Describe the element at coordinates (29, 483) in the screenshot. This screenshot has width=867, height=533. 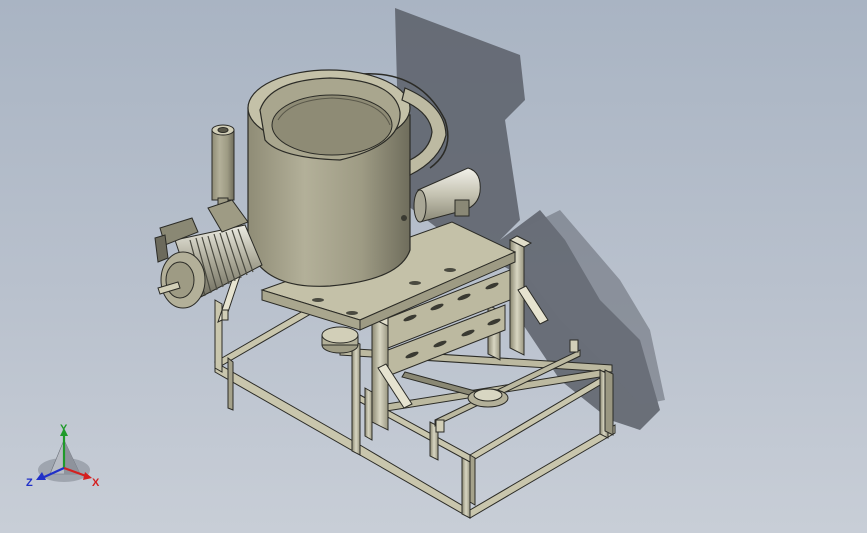
I see `z-axis-label: Z` at that location.